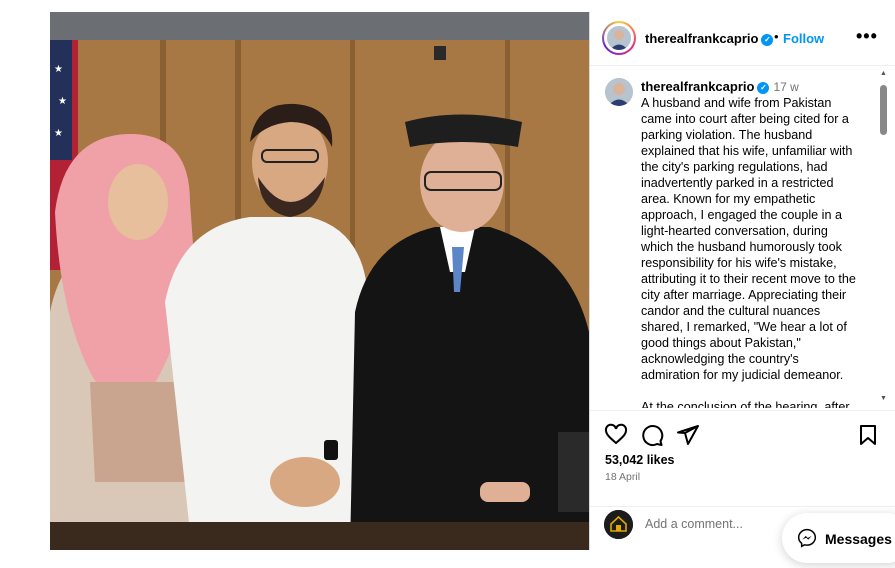  I want to click on post-date: 18 April, so click(622, 477).